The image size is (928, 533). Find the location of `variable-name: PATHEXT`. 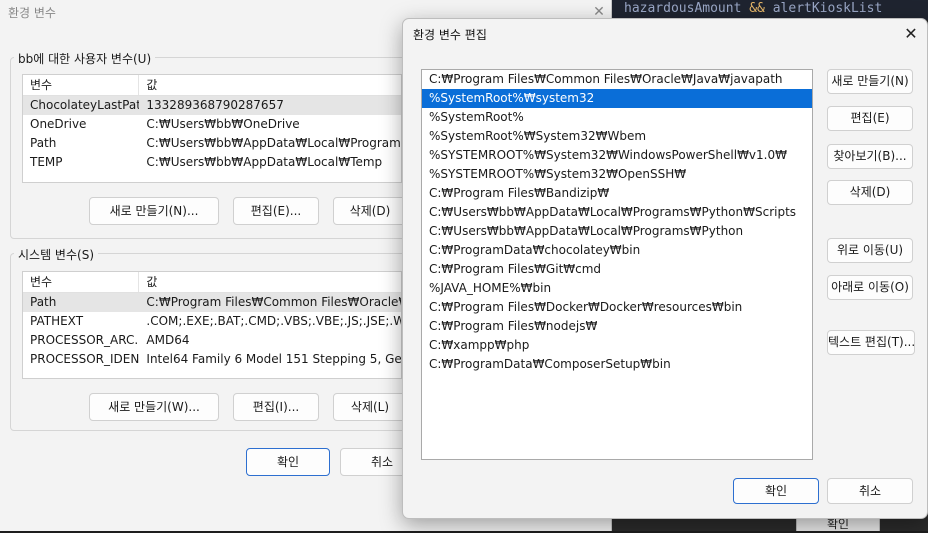

variable-name: PATHEXT is located at coordinates (57, 321).